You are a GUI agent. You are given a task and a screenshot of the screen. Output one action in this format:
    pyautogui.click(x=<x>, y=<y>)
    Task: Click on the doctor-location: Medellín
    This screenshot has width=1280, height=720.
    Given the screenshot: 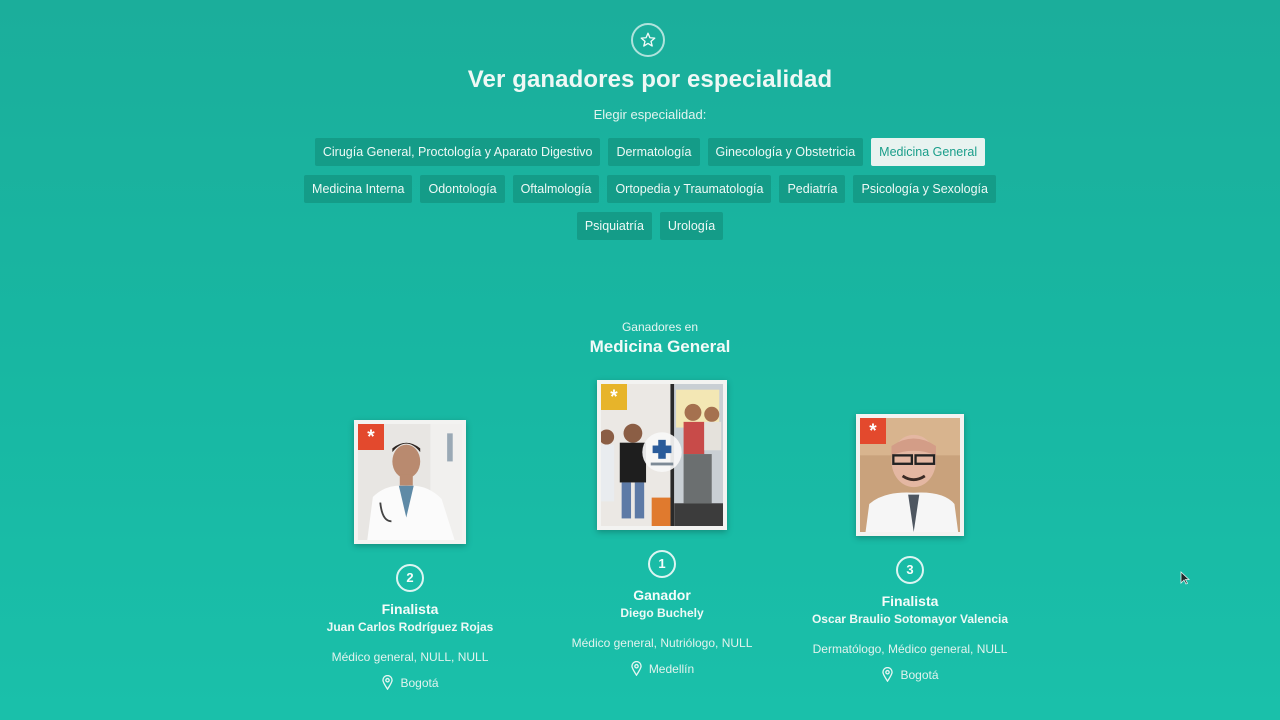 What is the action you would take?
    pyautogui.click(x=662, y=668)
    